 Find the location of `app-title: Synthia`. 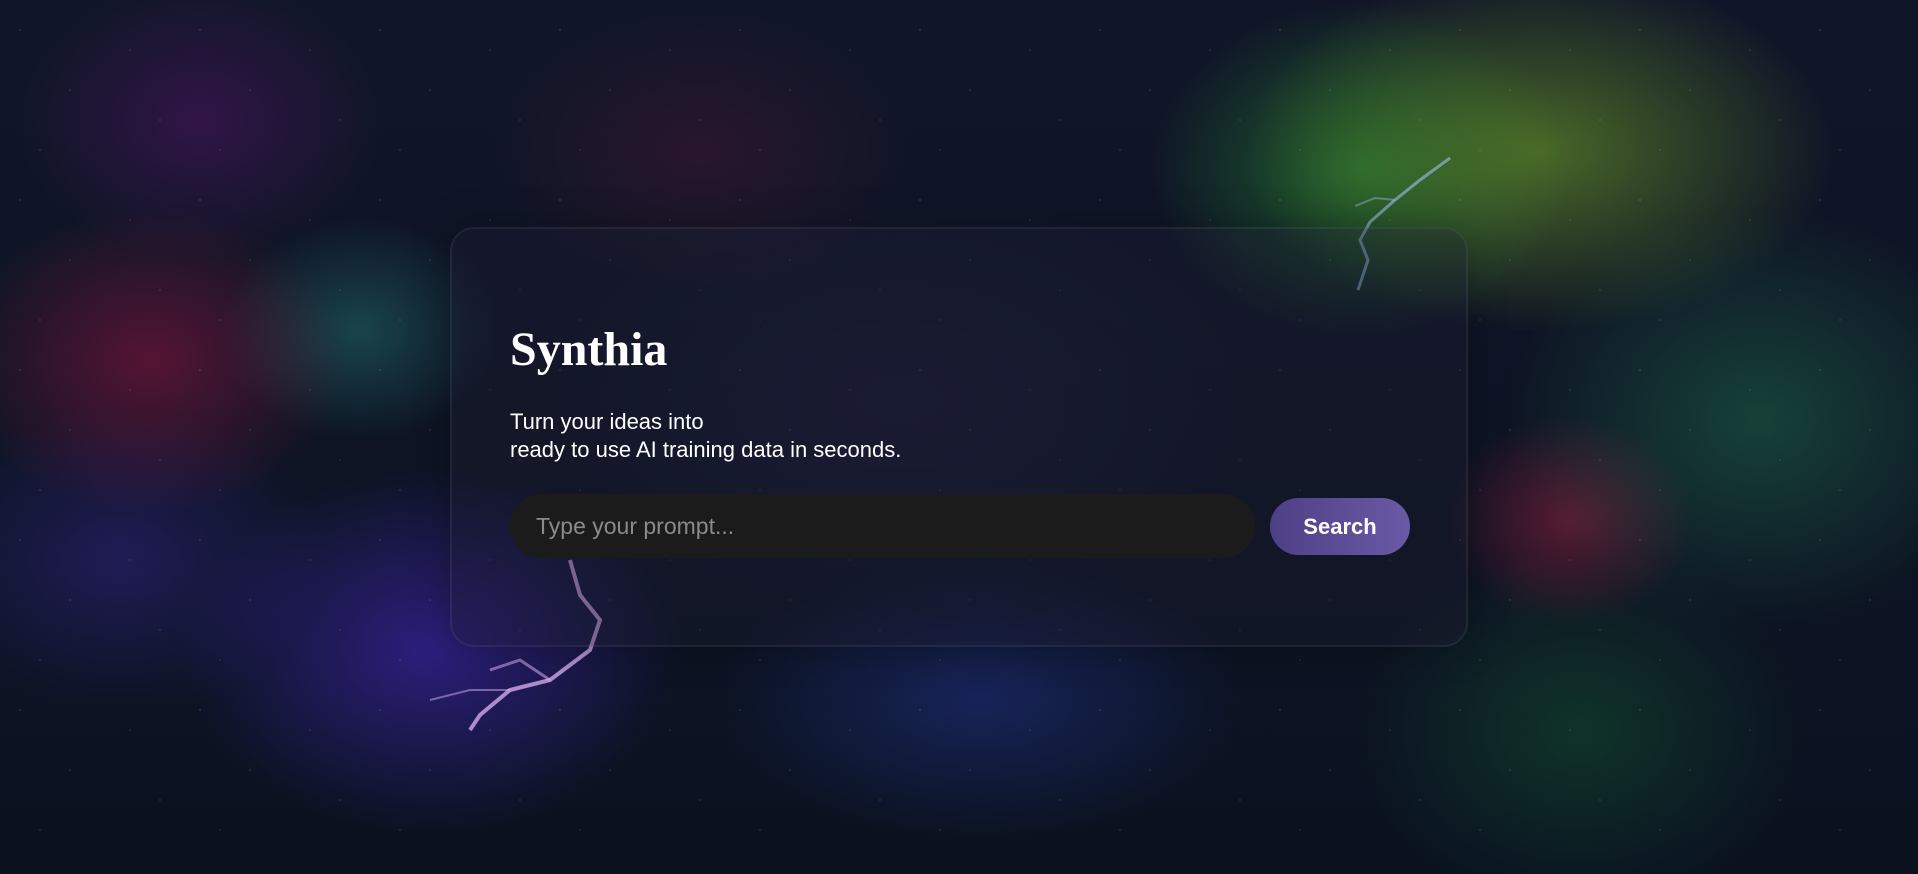

app-title: Synthia is located at coordinates (589, 349).